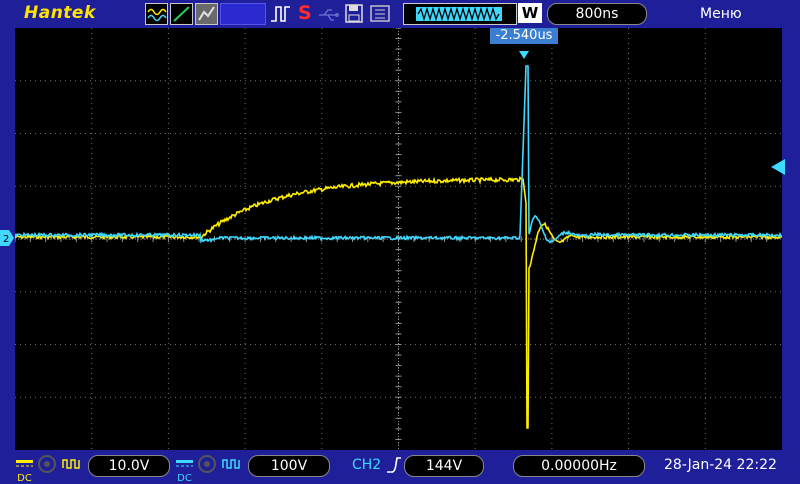 The height and width of the screenshot is (484, 800). Describe the element at coordinates (184, 478) in the screenshot. I see `ch2-coupling-label: DC` at that location.